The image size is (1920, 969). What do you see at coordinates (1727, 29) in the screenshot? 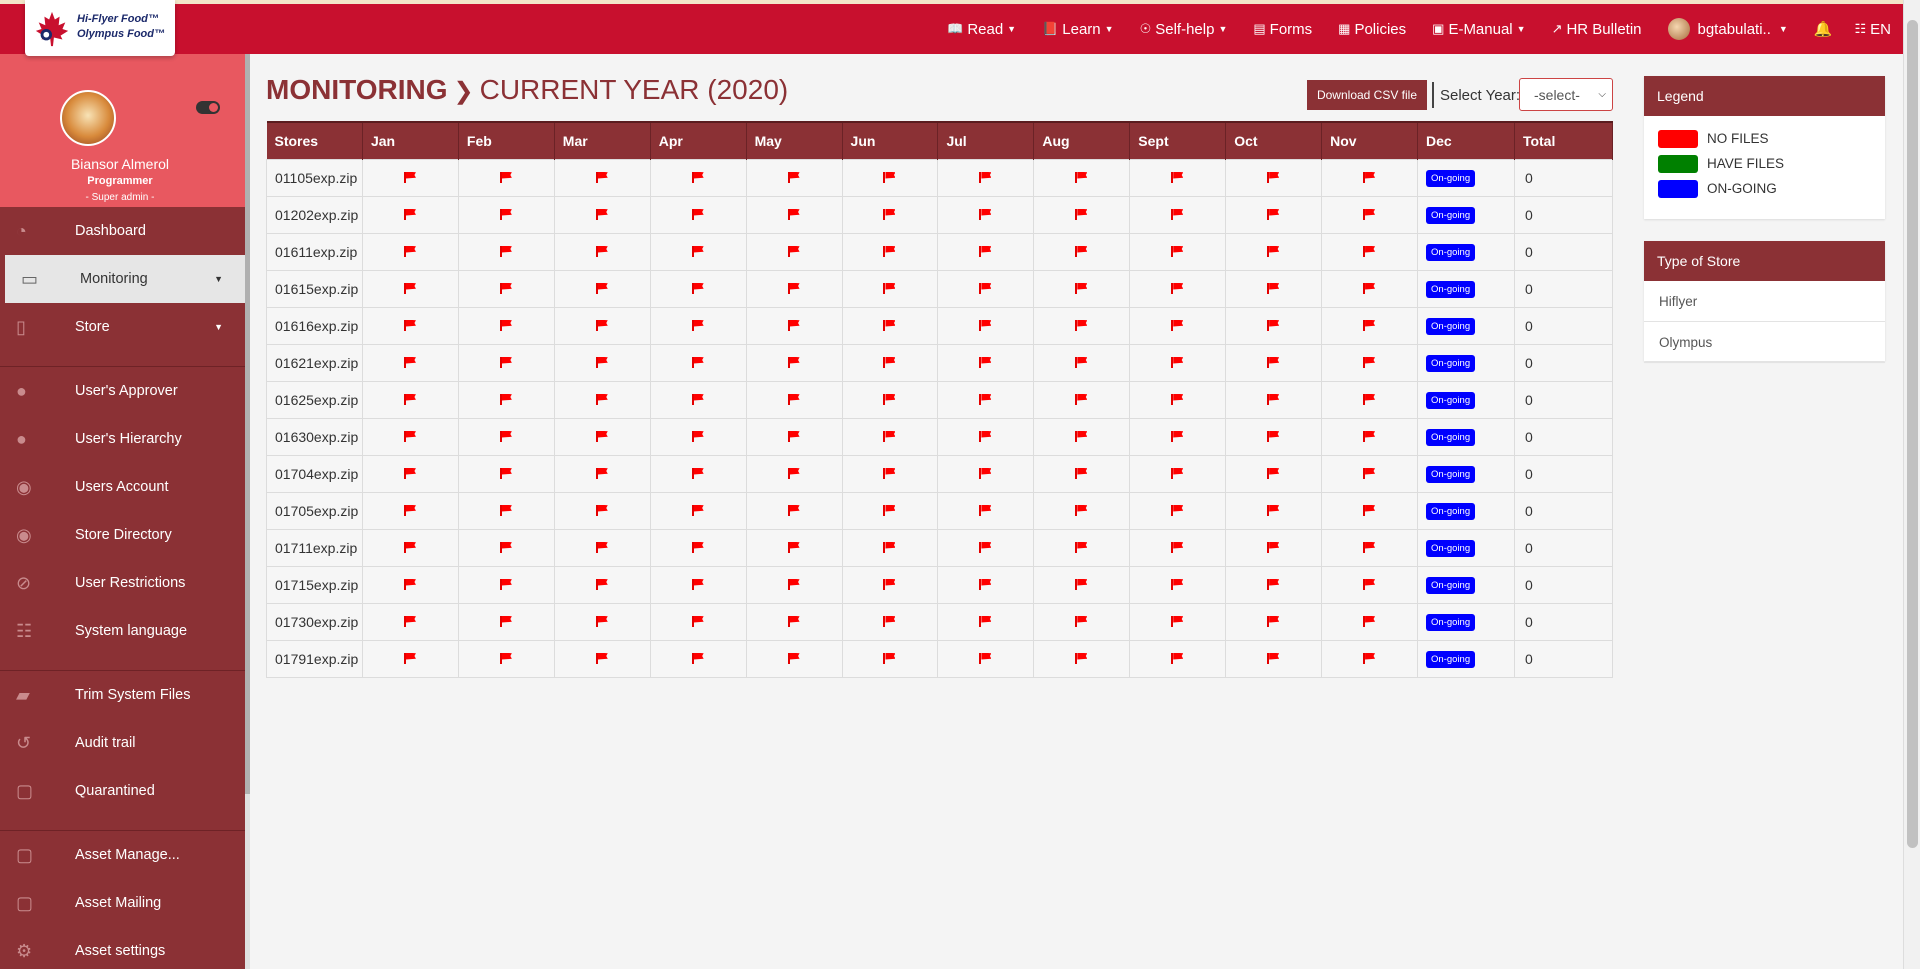
I see `nav-user-menu: bgtabulati.. ▼` at bounding box center [1727, 29].